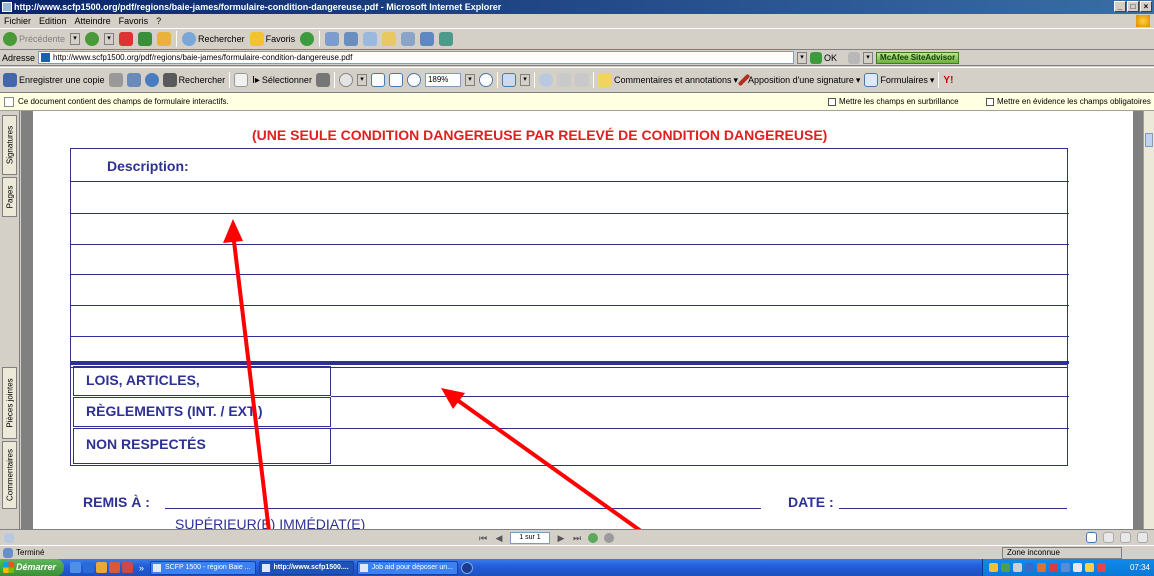 This screenshot has width=1154, height=576. I want to click on history-icon, so click(307, 39).